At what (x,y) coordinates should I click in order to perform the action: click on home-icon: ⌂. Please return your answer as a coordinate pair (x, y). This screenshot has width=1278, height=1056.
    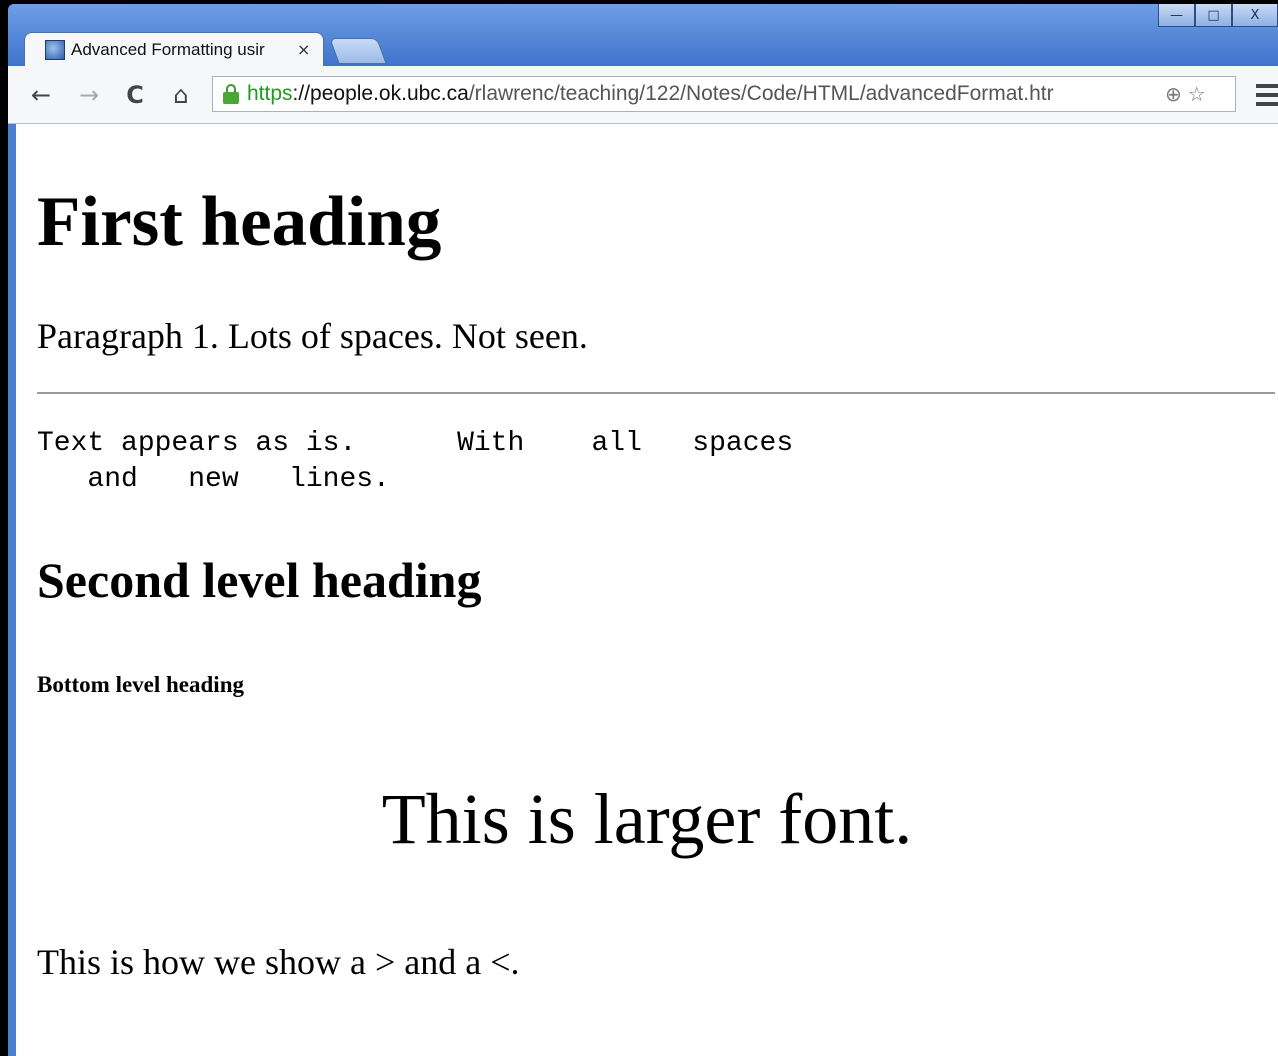
    Looking at the image, I should click on (181, 95).